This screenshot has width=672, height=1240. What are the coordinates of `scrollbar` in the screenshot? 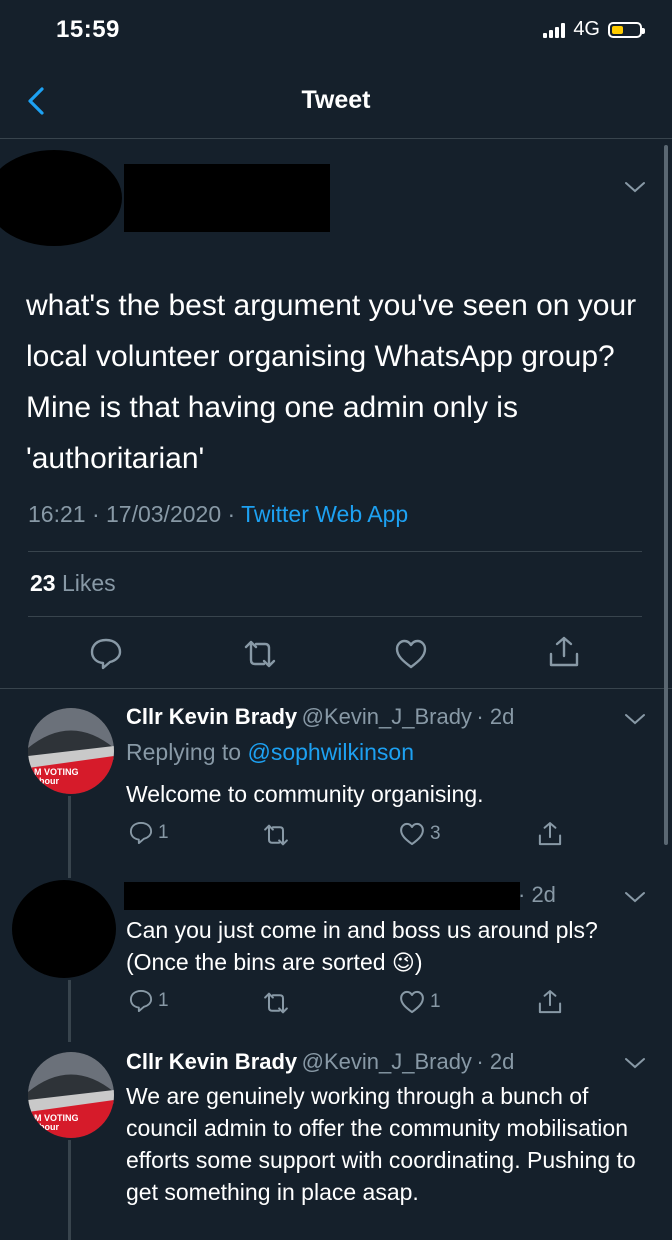 It's located at (666, 495).